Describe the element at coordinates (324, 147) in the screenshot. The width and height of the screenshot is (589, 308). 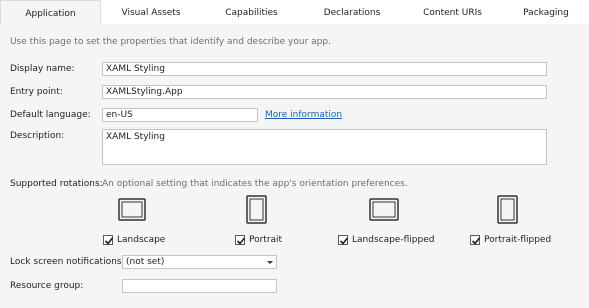
I see `description-field: XAML Styling` at that location.